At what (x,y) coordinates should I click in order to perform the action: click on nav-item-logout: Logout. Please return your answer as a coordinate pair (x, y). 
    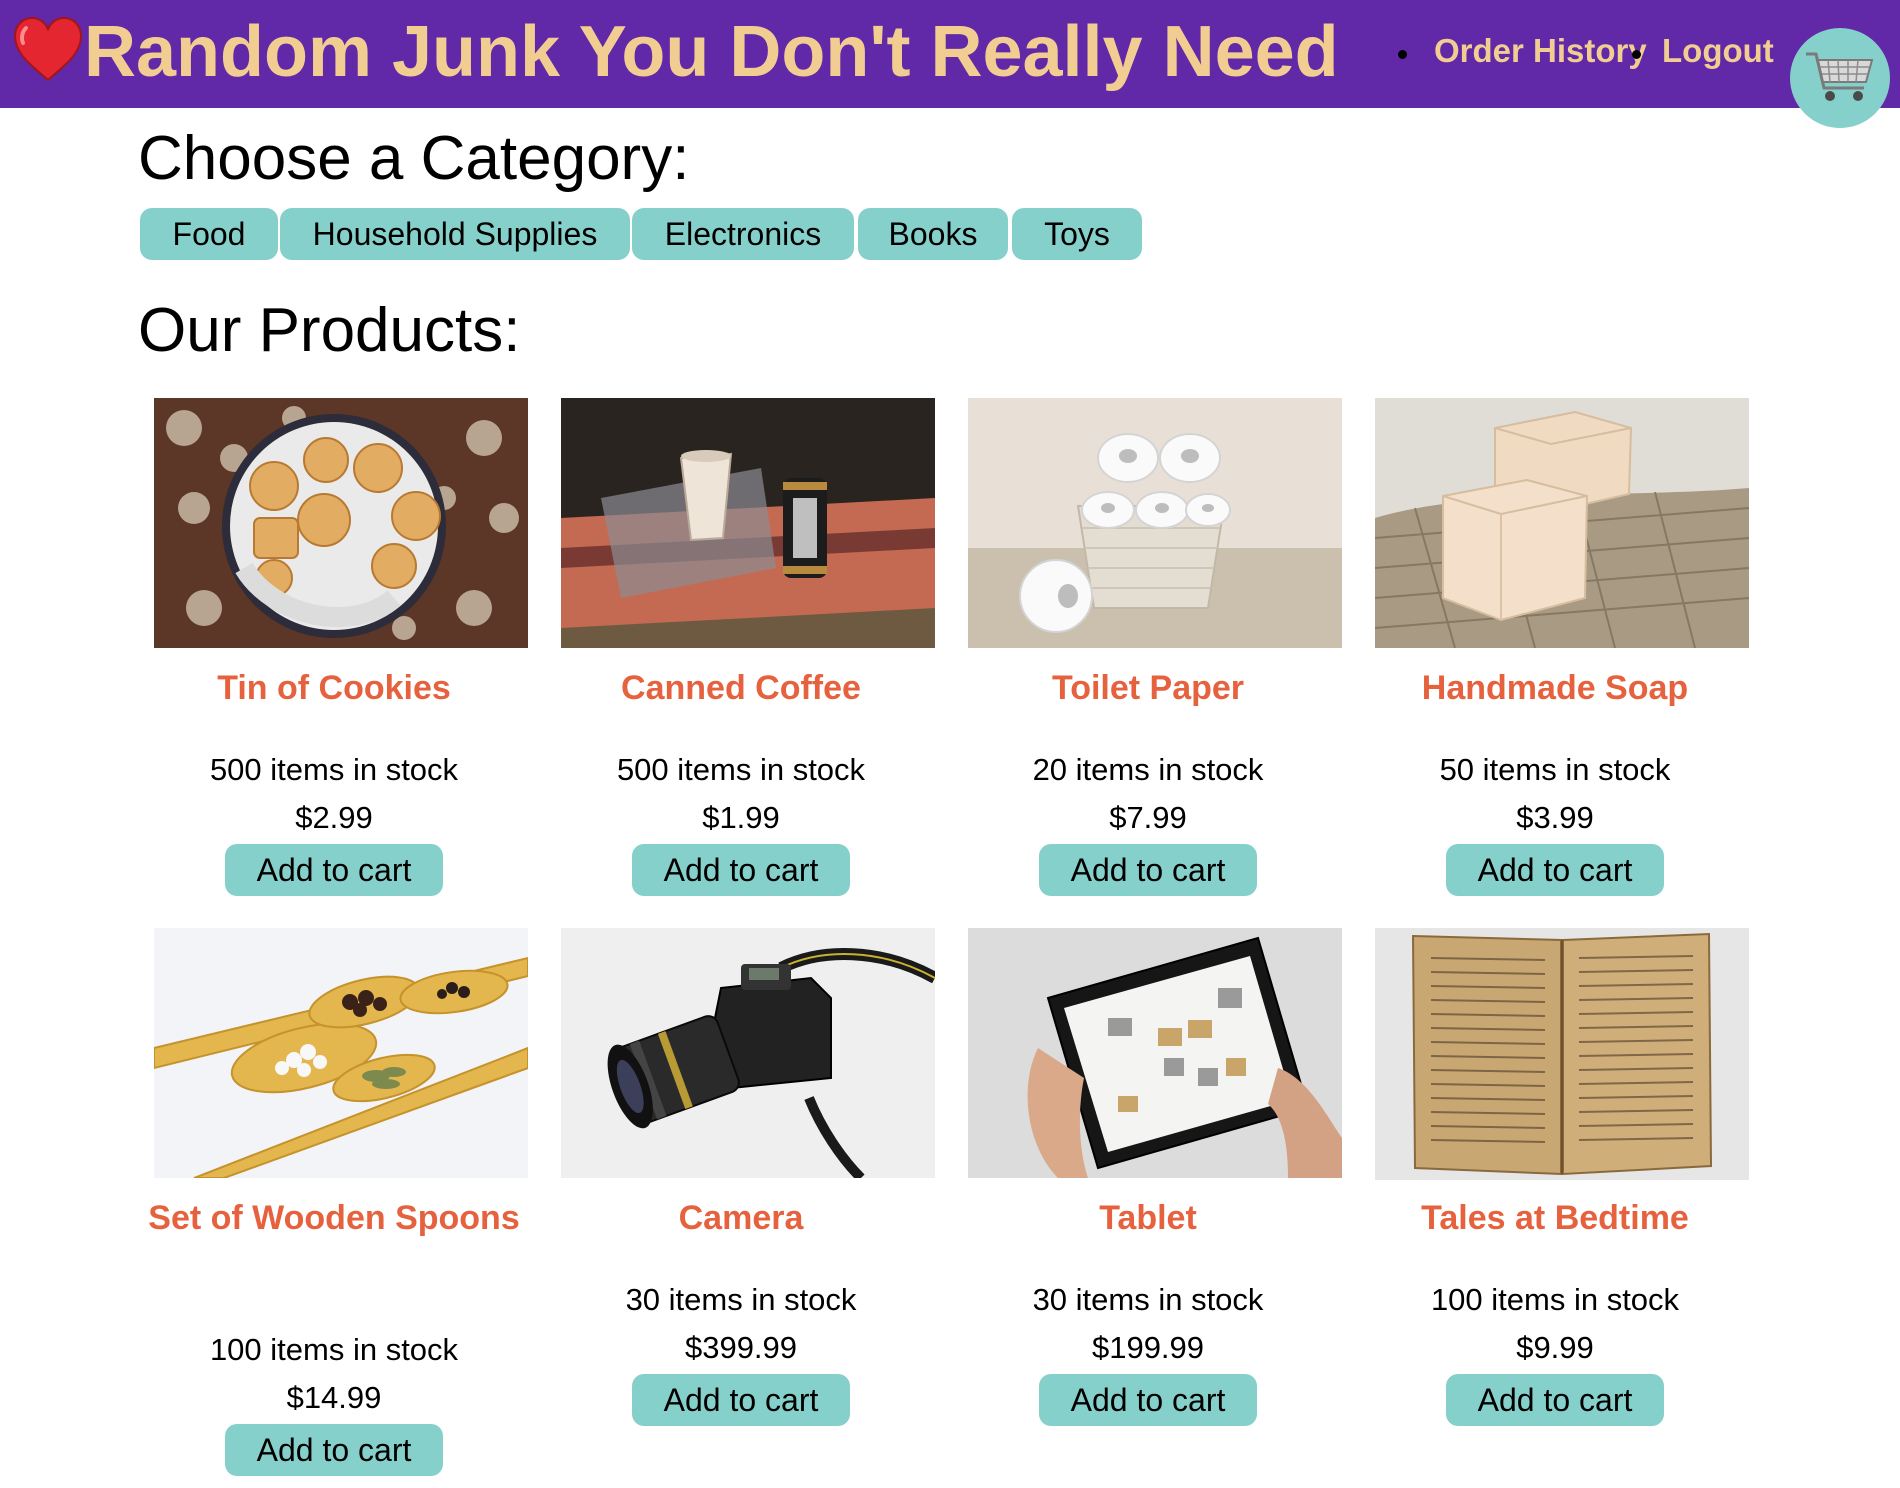
    Looking at the image, I should click on (1703, 51).